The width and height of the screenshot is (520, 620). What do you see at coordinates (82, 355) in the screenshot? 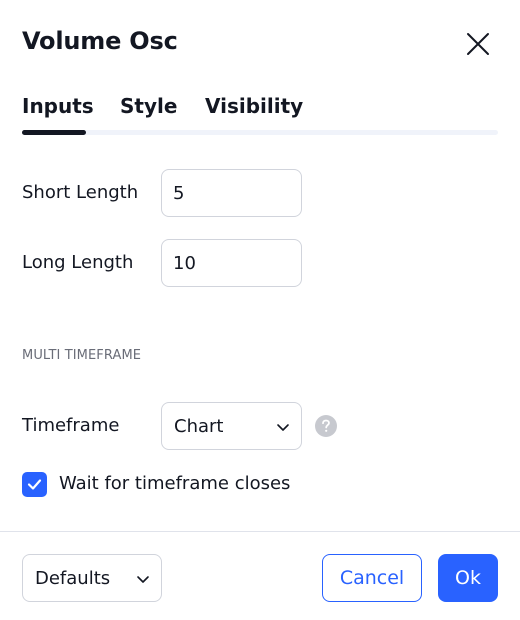
I see `section-title-multi-timeframe: MULTI TIMEFRAME` at bounding box center [82, 355].